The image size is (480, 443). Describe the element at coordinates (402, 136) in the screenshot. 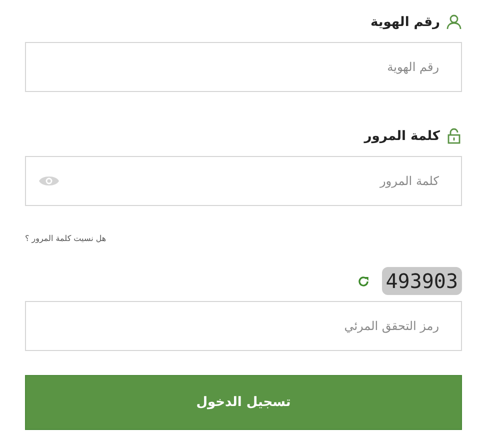

I see `field-label: كلمة المرور` at that location.